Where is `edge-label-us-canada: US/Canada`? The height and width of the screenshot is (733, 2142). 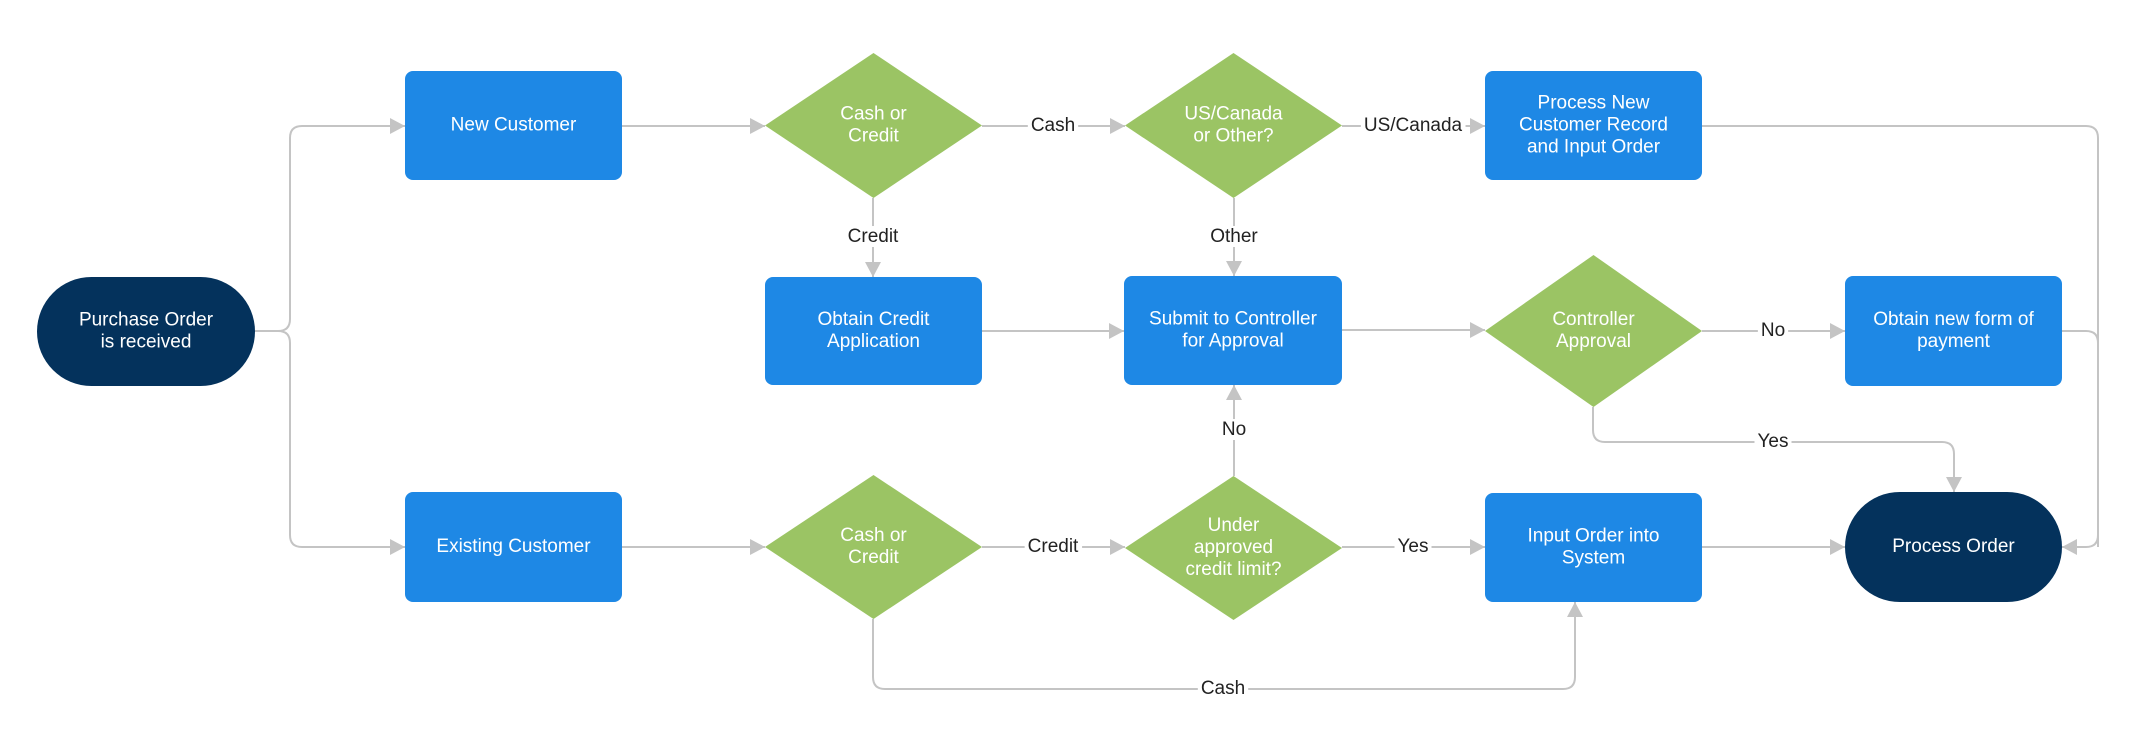 edge-label-us-canada: US/Canada is located at coordinates (1413, 126).